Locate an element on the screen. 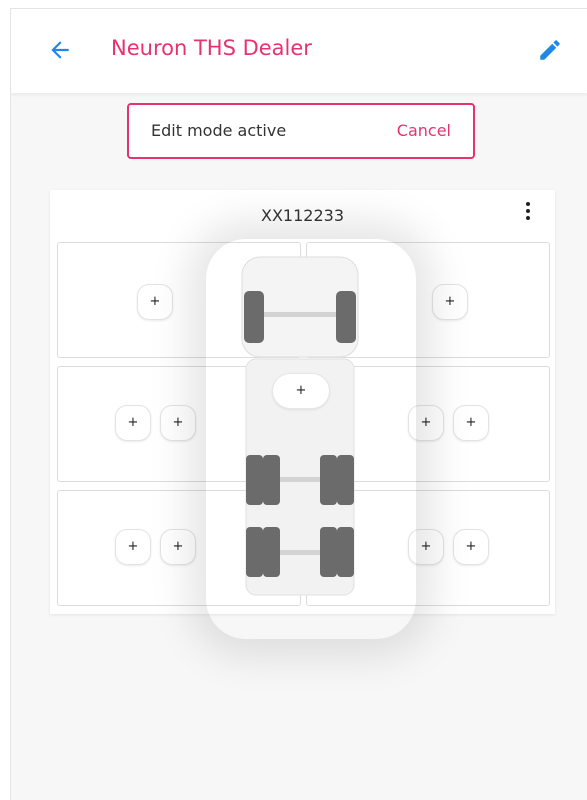  cancel-button: Cancel is located at coordinates (424, 130).